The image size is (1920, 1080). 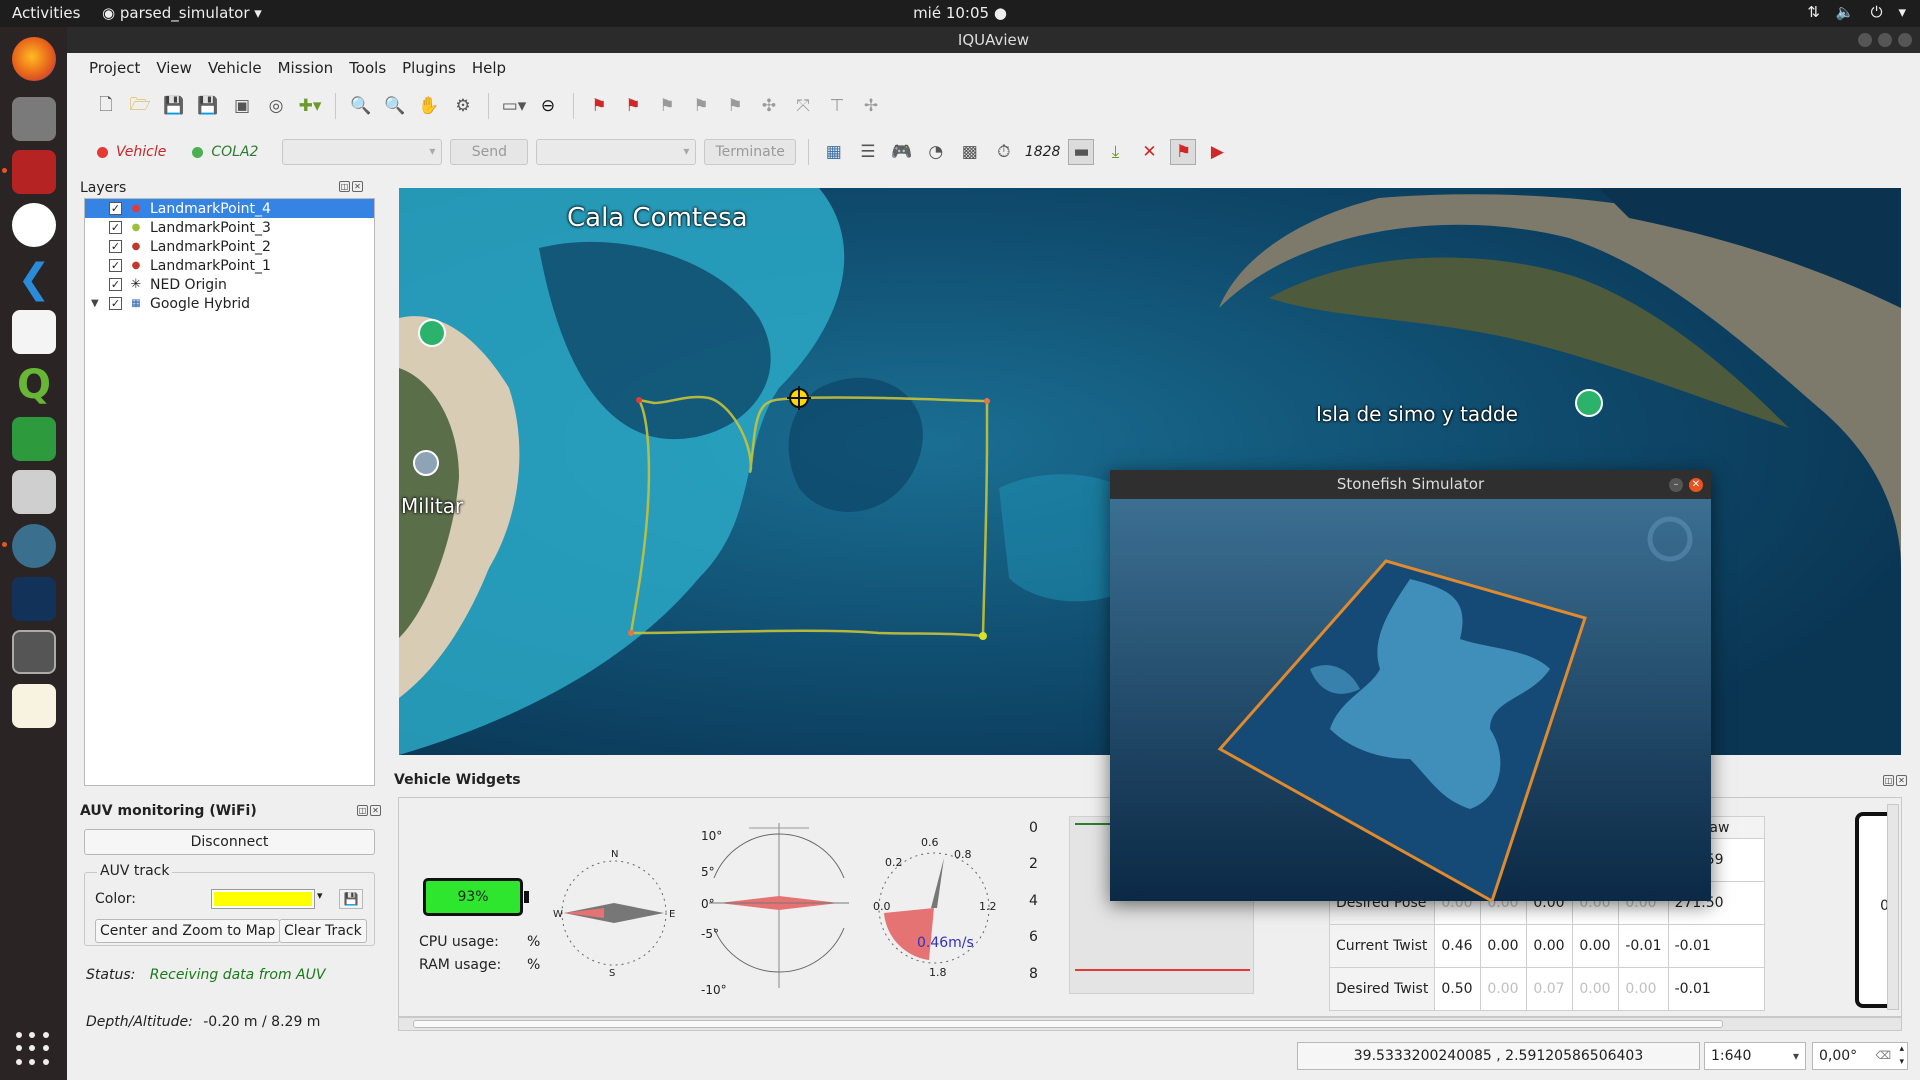 What do you see at coordinates (229, 303) in the screenshot?
I see `layer-google-hybrid: ▼ ✓ ▦ Google Hybrid` at bounding box center [229, 303].